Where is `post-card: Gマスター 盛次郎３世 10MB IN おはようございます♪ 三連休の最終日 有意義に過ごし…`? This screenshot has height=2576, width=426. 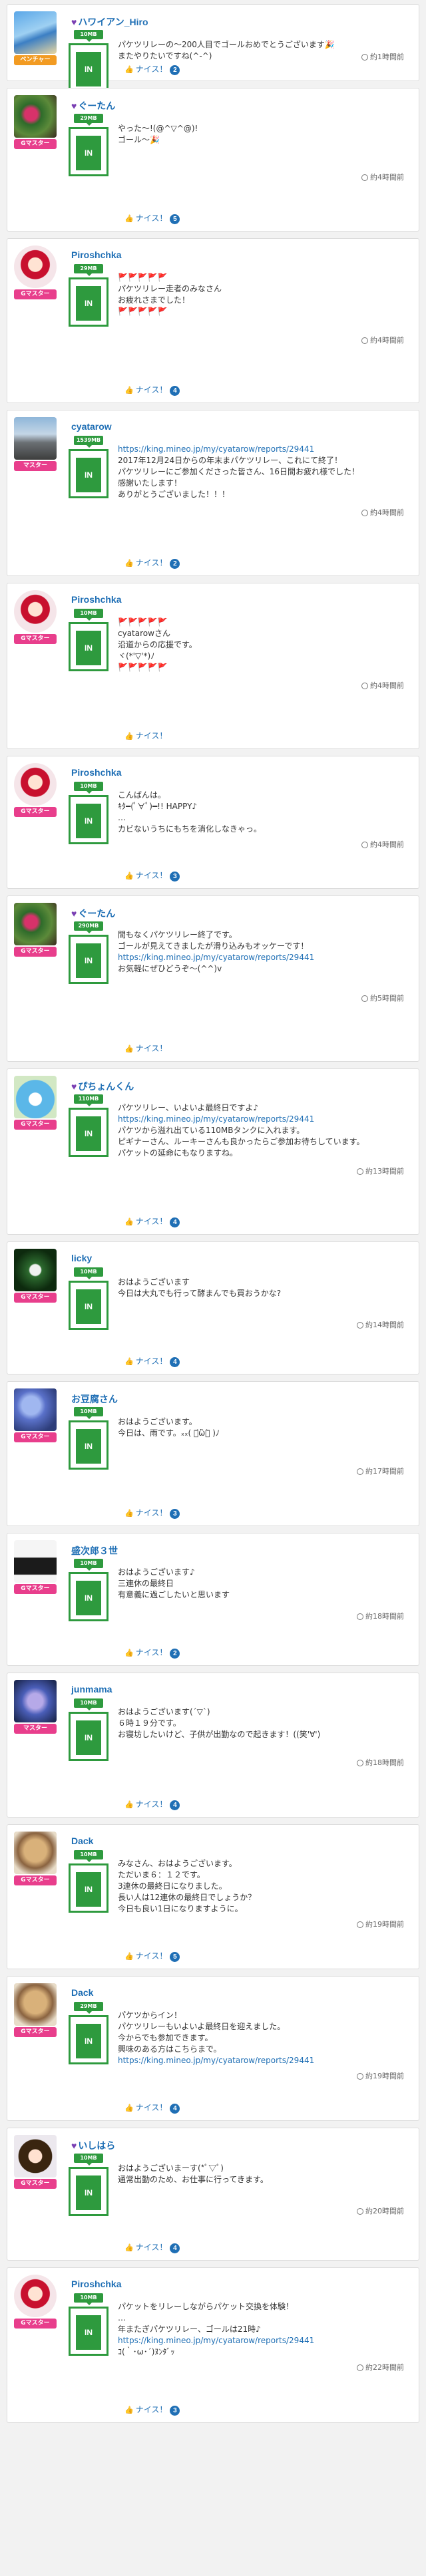 post-card: Gマスター 盛次郎３世 10MB IN おはようございます♪ 三連休の最終日 有意義に過ごし… is located at coordinates (213, 1599).